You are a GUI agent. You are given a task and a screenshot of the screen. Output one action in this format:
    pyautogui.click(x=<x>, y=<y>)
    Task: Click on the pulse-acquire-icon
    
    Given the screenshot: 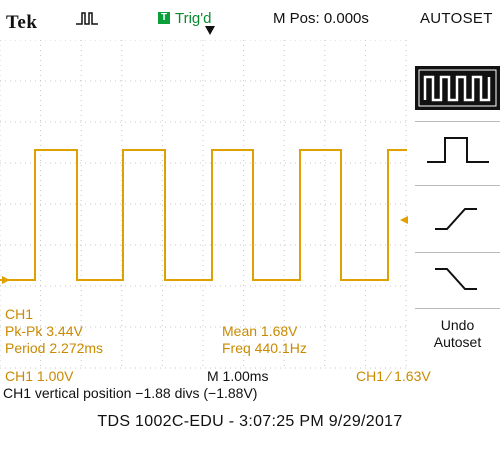 What is the action you would take?
    pyautogui.click(x=87, y=18)
    